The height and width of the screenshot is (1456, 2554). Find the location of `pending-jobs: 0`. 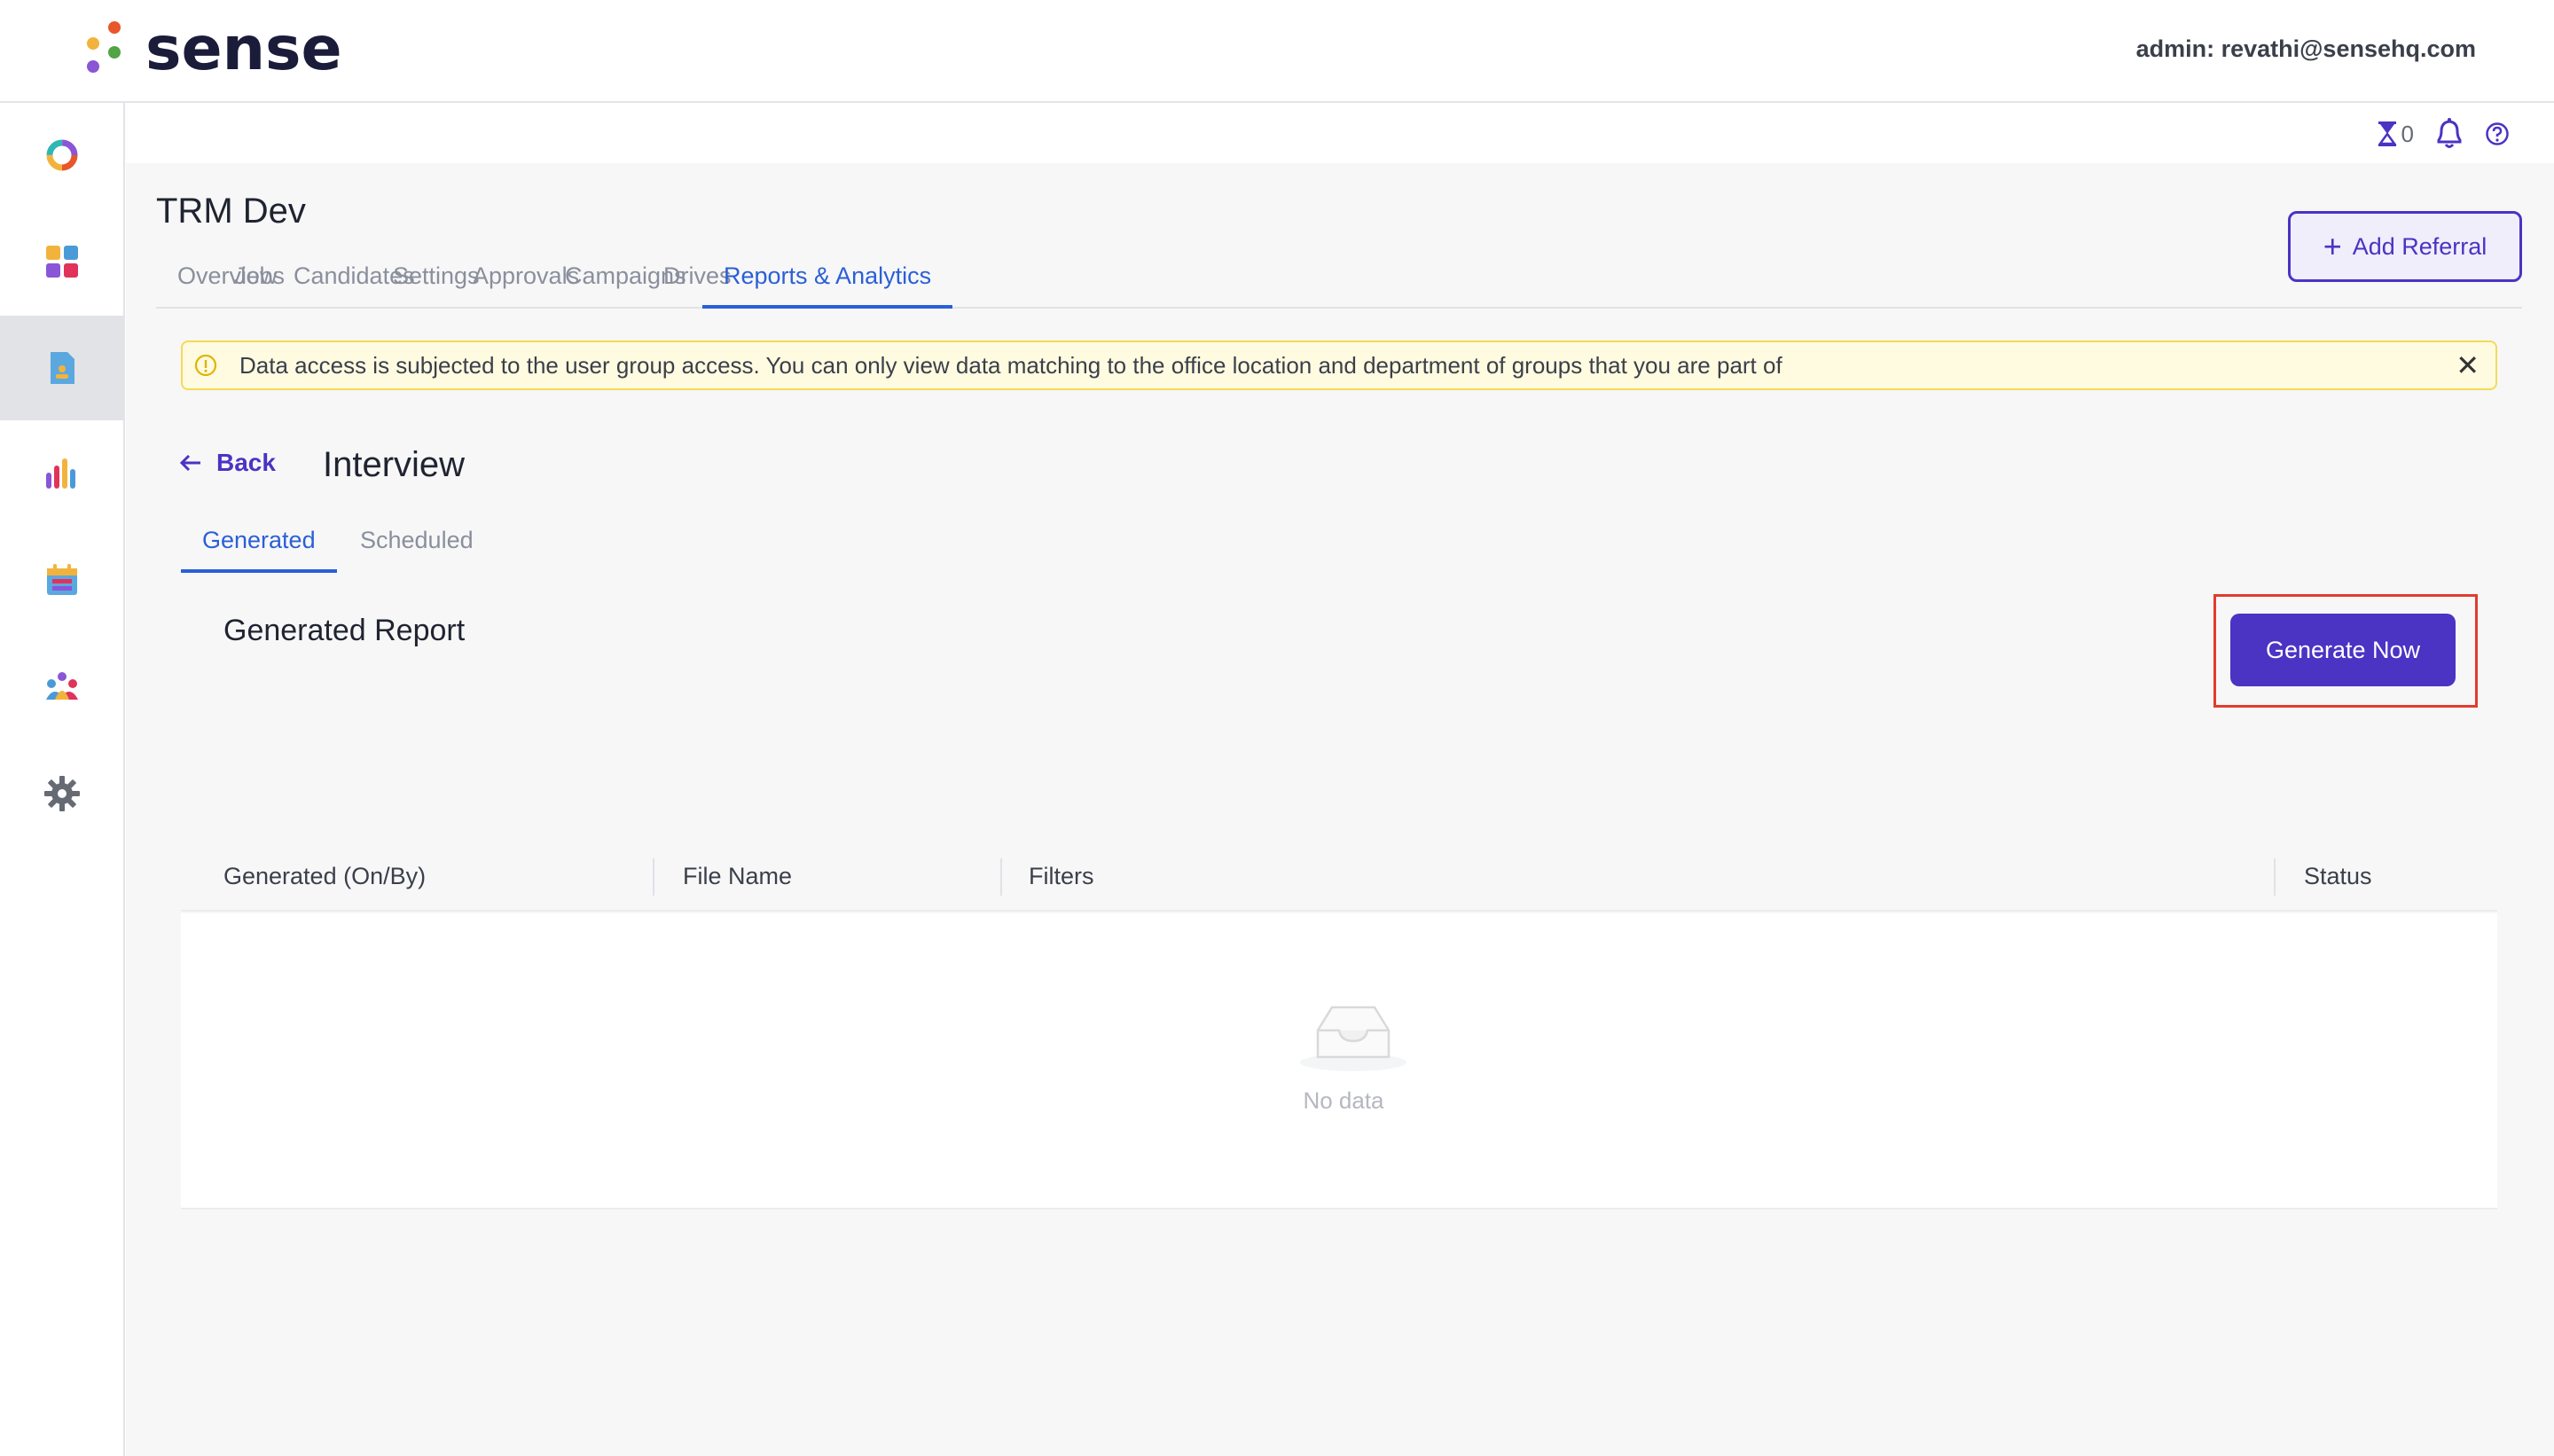

pending-jobs: 0 is located at coordinates (2395, 134).